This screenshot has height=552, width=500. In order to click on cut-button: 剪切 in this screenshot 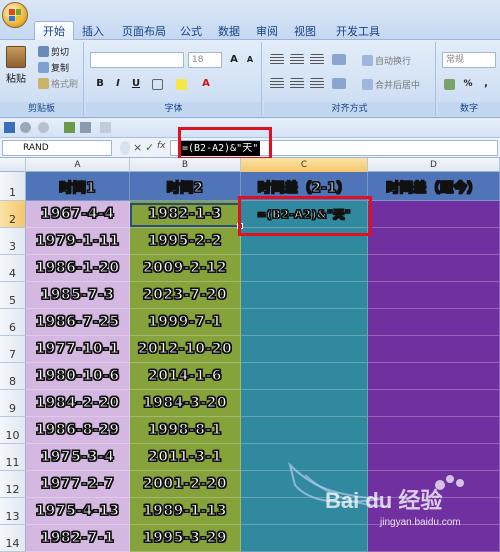, I will do `click(53, 51)`.